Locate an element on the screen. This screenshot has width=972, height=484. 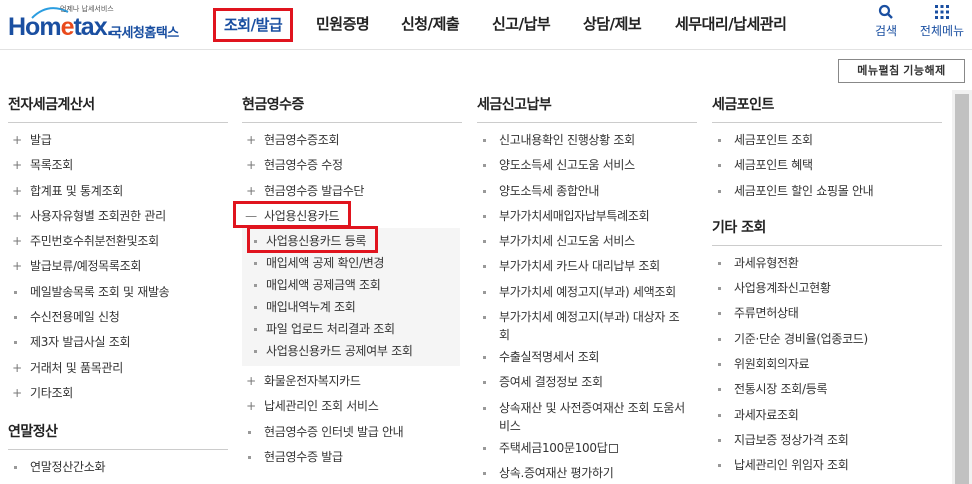
menu-expand-toggle-button: 메뉴펼침 기능해제 is located at coordinates (901, 71).